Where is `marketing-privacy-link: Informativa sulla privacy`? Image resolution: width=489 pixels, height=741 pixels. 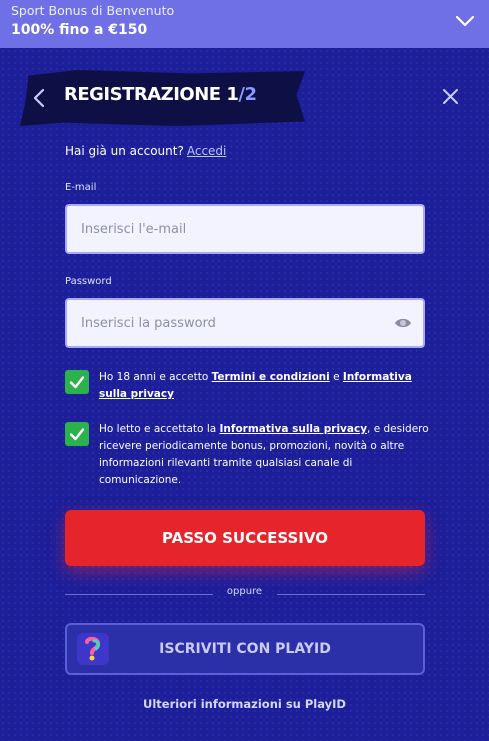
marketing-privacy-link: Informativa sulla privacy is located at coordinates (294, 429).